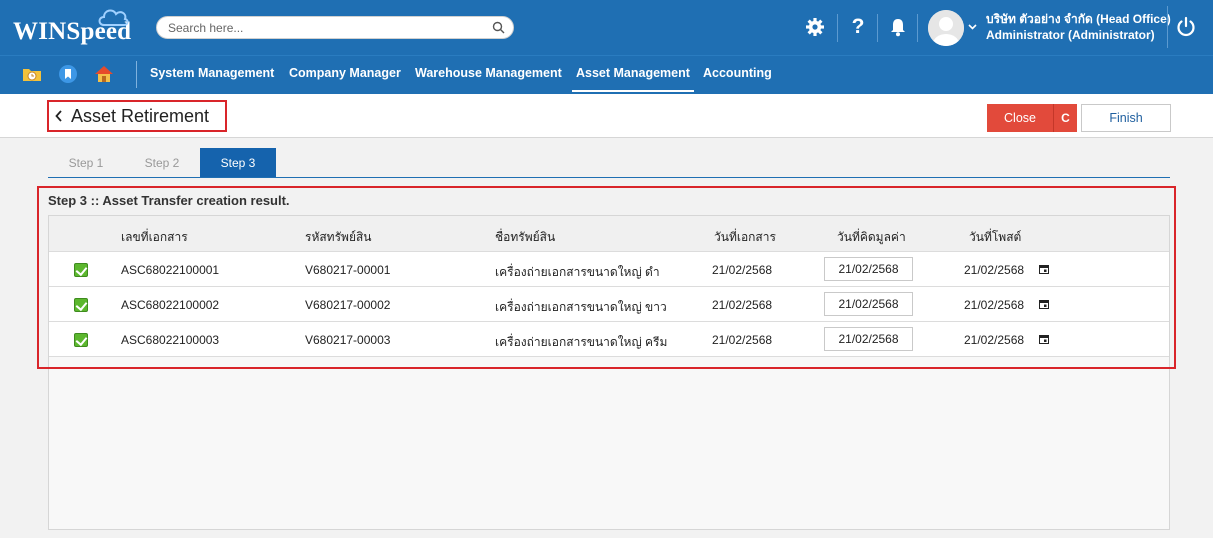  Describe the element at coordinates (609, 177) in the screenshot. I see `steps-underline` at that location.